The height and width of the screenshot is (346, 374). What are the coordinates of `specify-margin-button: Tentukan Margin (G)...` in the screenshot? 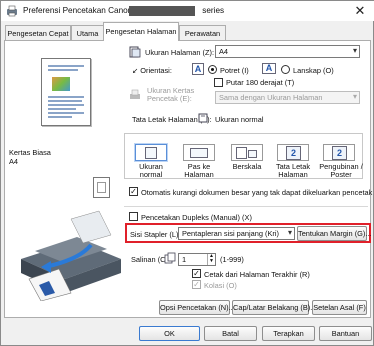 It's located at (334, 233).